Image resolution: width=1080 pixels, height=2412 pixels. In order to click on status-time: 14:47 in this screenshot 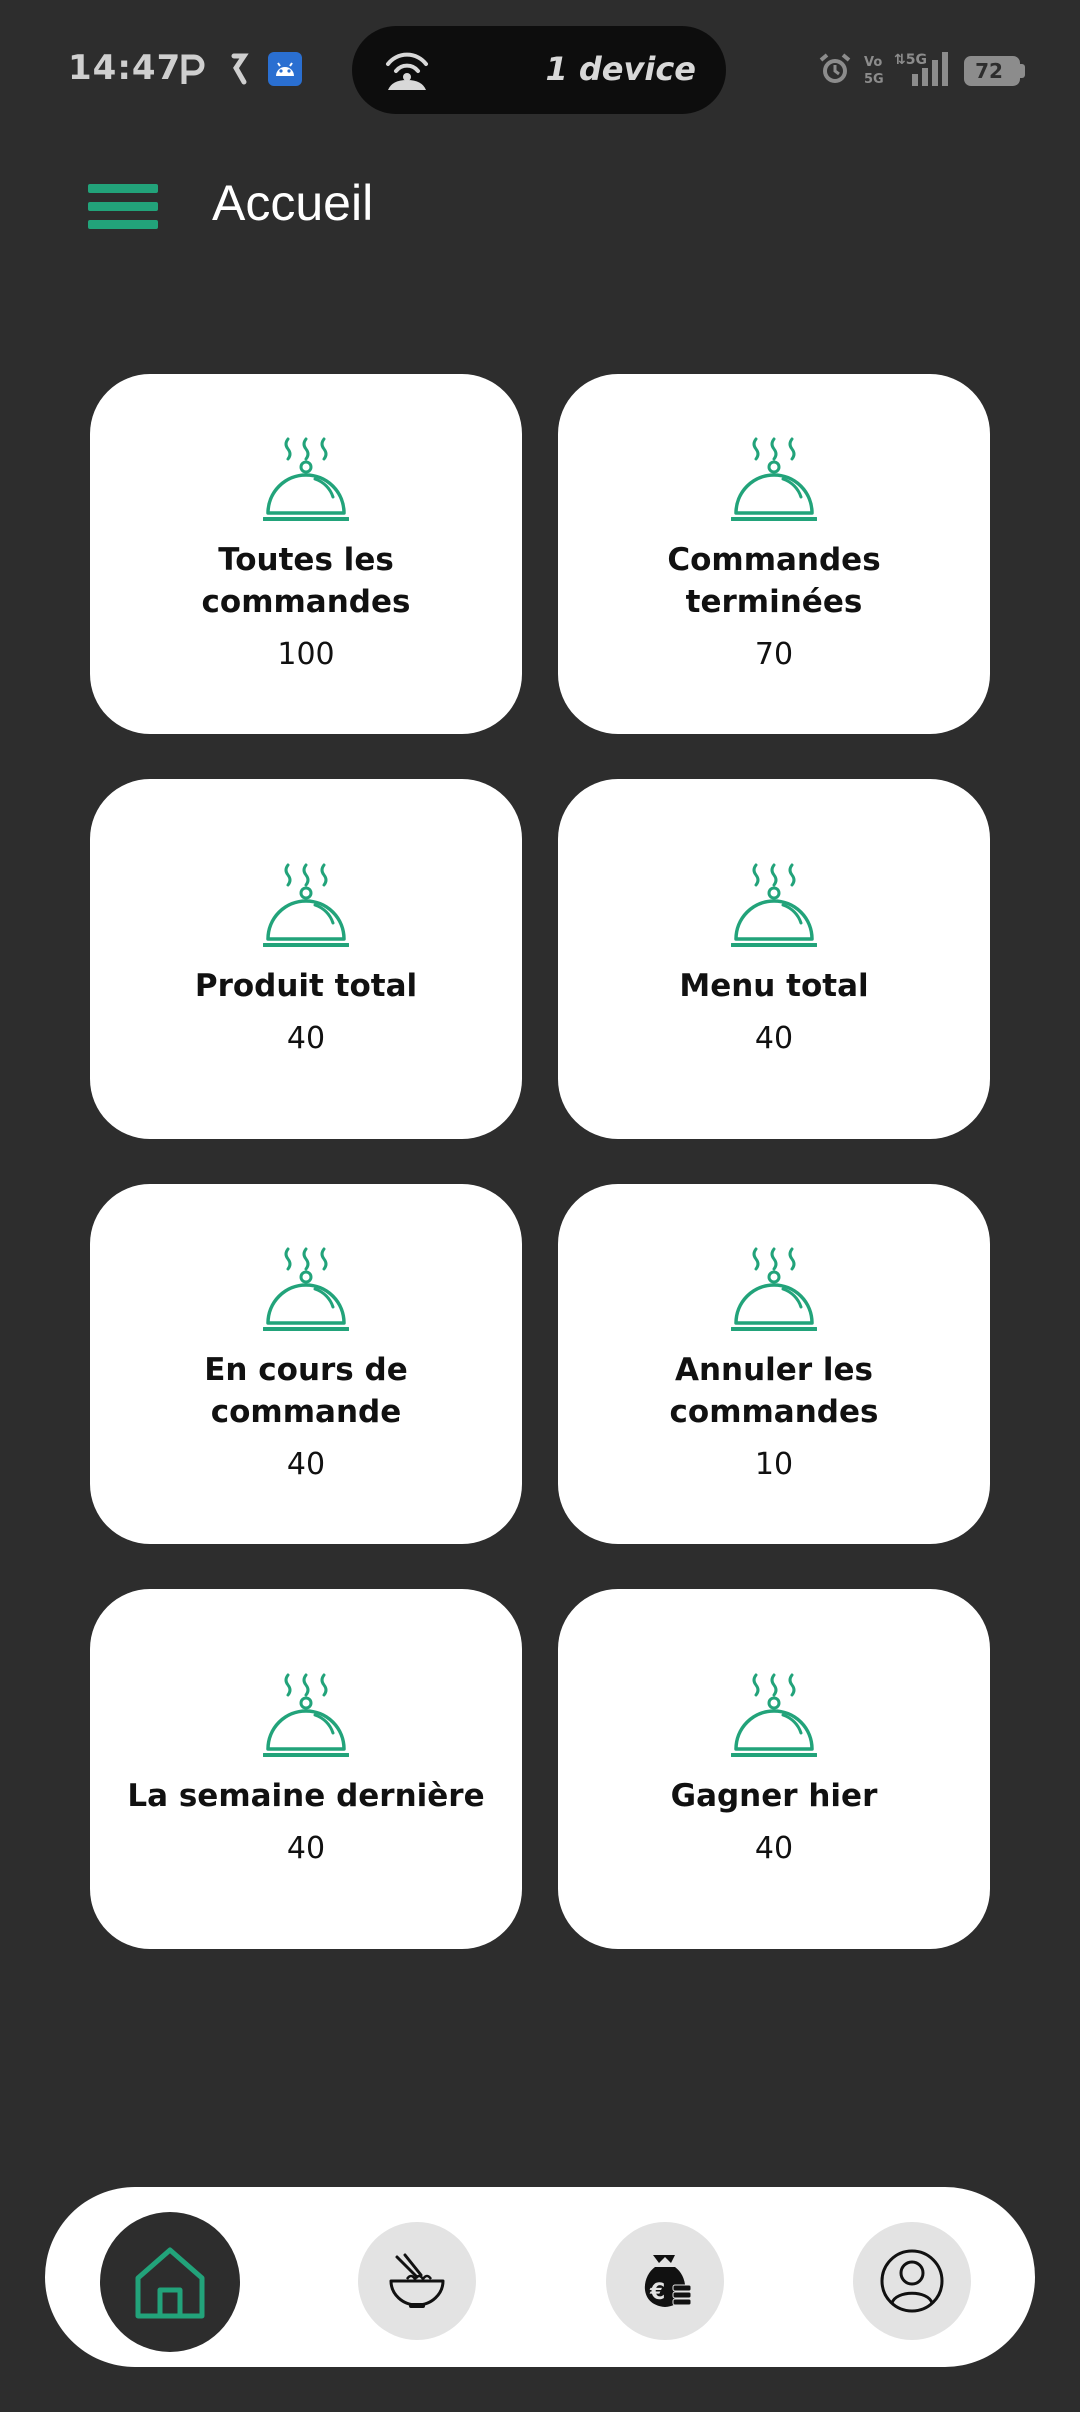, I will do `click(125, 68)`.